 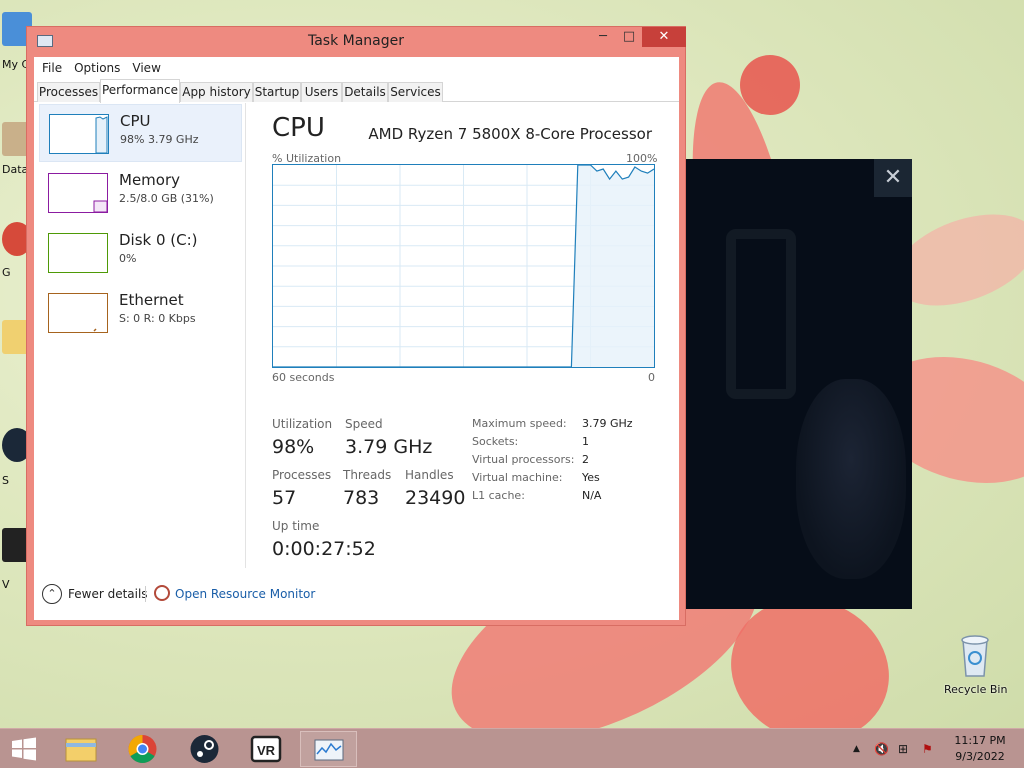 I want to click on desktop-icon-label: V, so click(x=6, y=584).